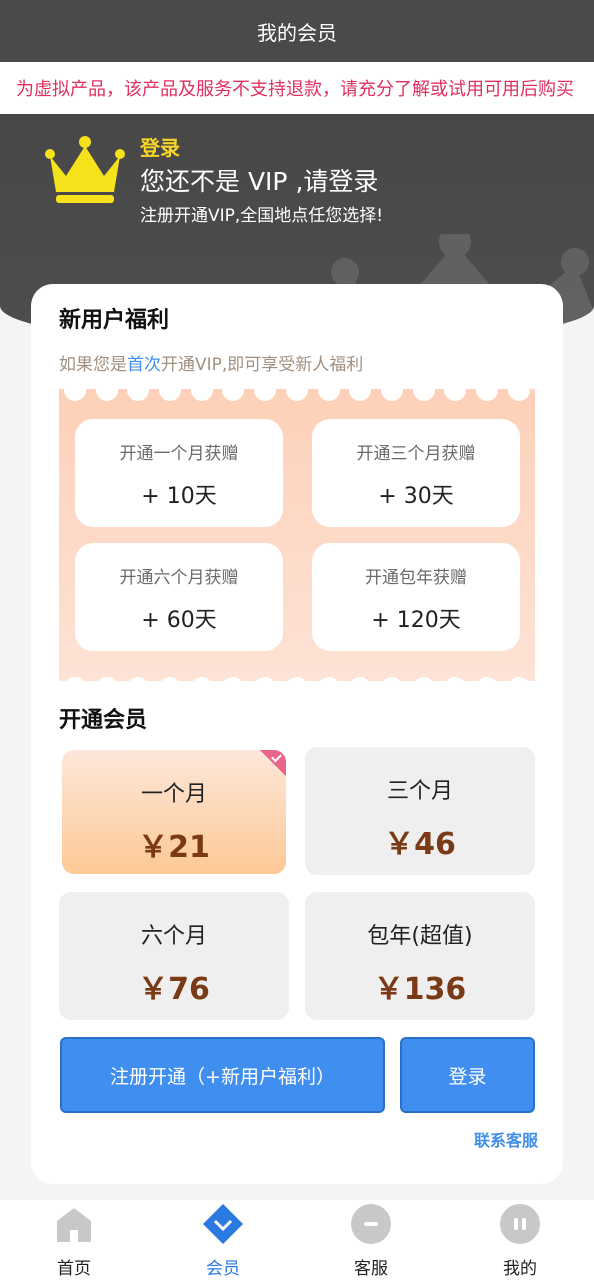 The image size is (594, 1280). I want to click on refund-notice-marquee: 为虚拟产品，该产品及服务不支持退款，请充分了解或试用可用后购买, so click(297, 88).